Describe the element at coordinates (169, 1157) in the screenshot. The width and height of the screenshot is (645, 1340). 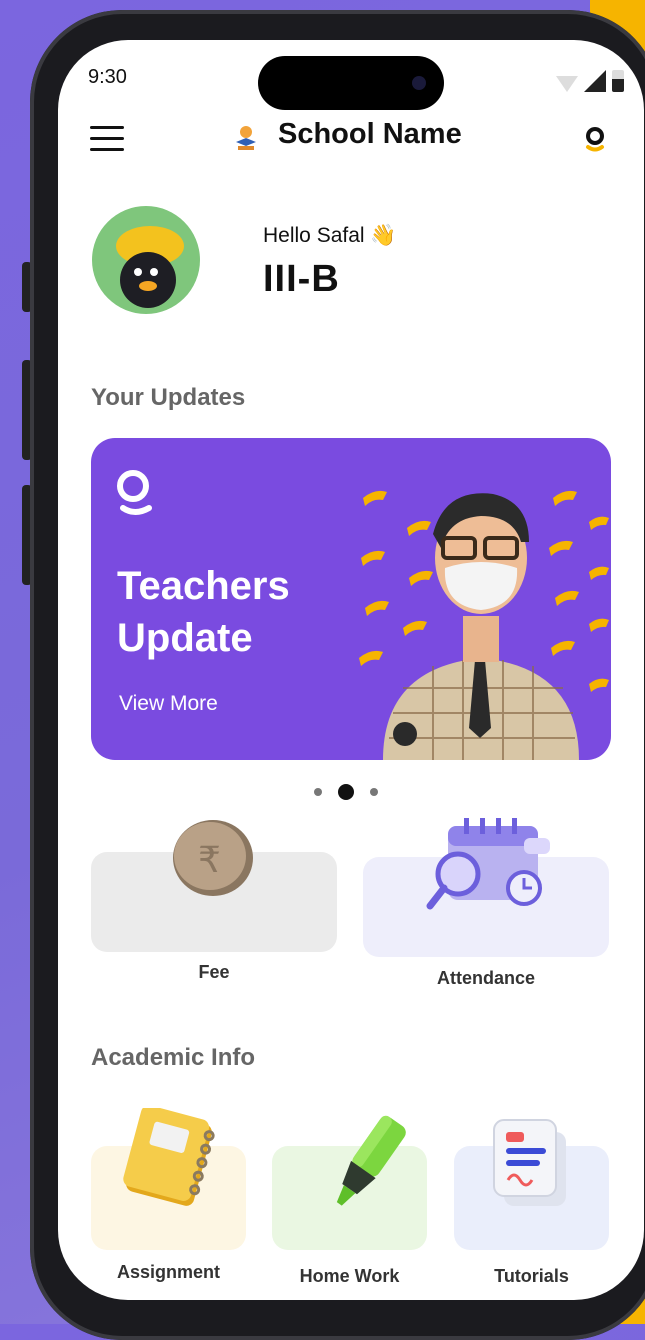
I see `notebook-icon` at that location.